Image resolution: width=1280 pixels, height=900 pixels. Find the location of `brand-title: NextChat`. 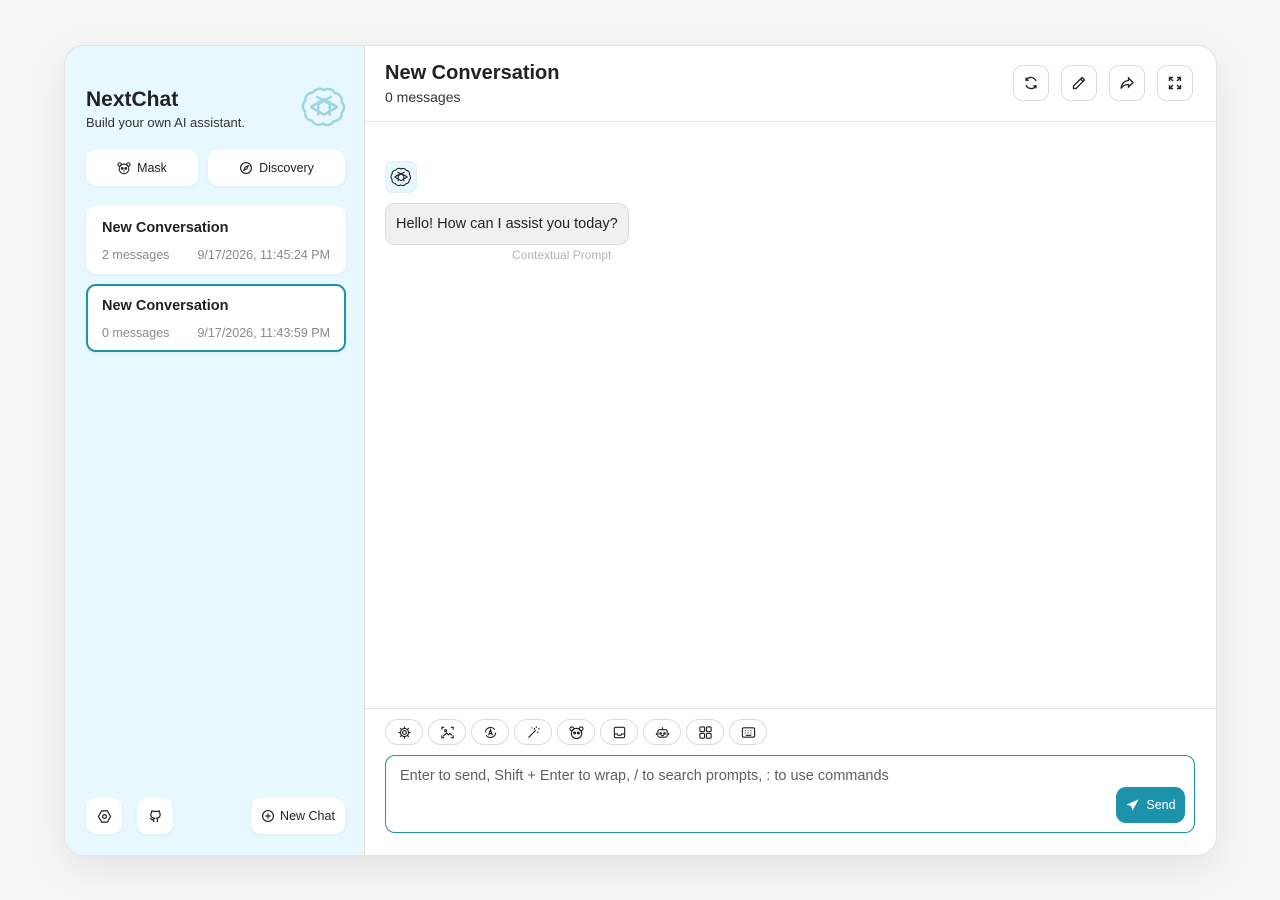

brand-title: NextChat is located at coordinates (132, 99).